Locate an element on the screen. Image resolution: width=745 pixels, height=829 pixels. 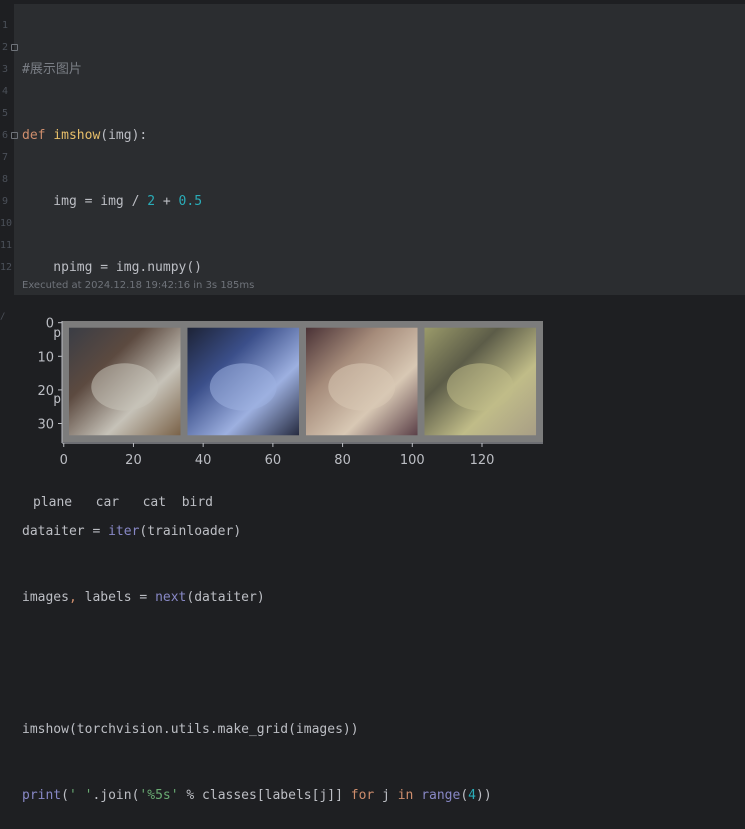
builtin: print is located at coordinates (42, 795).